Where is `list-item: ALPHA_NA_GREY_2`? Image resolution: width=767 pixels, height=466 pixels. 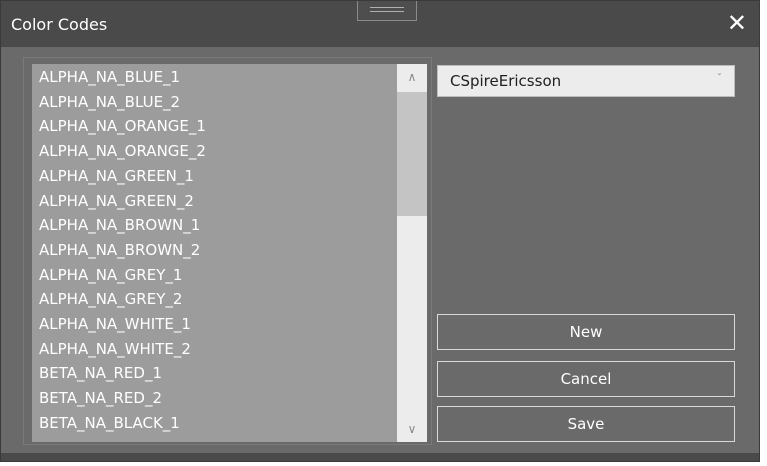 list-item: ALPHA_NA_GREY_2 is located at coordinates (110, 299).